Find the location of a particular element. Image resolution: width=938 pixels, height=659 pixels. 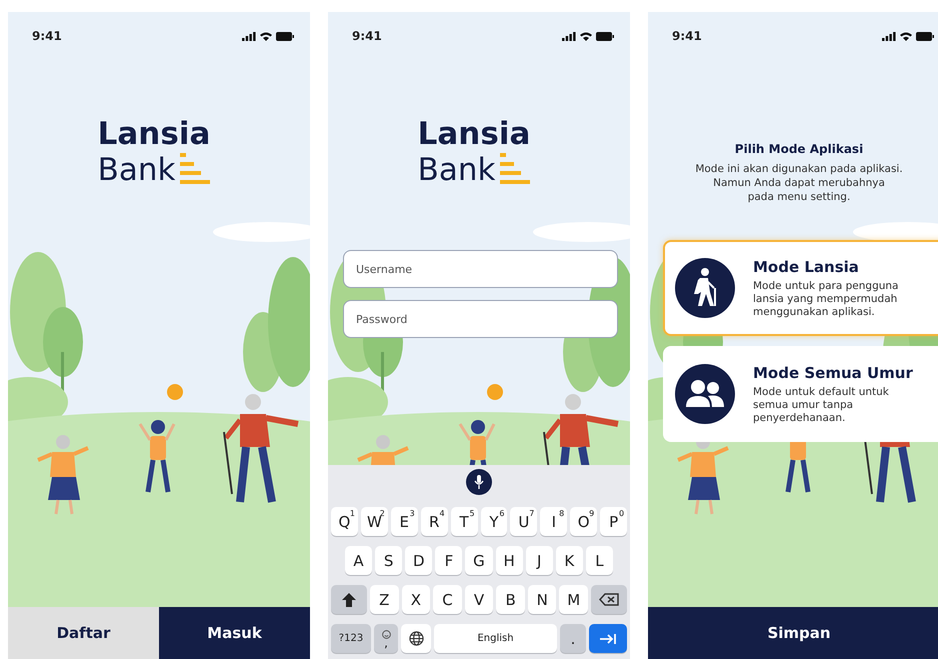

keyboard-key: A is located at coordinates (358, 560).